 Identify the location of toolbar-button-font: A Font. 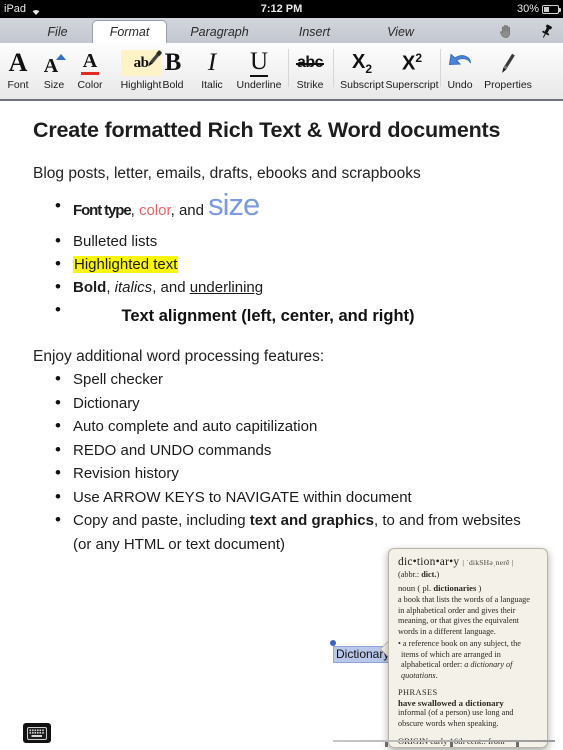
(18, 71).